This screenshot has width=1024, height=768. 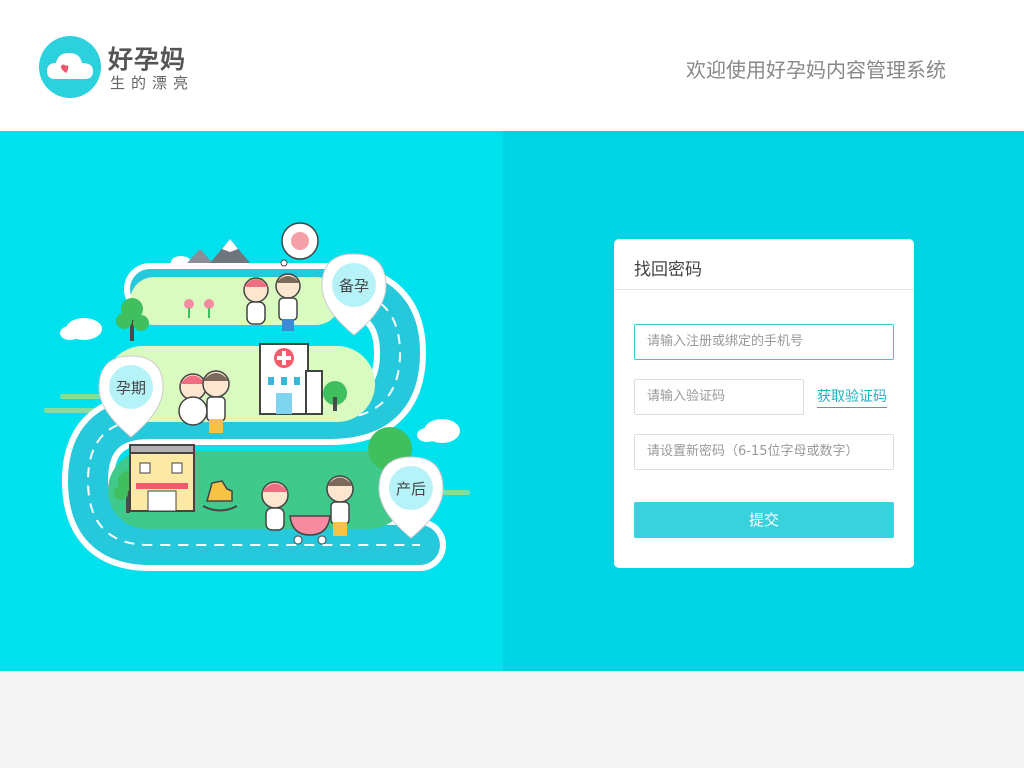 What do you see at coordinates (764, 289) in the screenshot?
I see `divider` at bounding box center [764, 289].